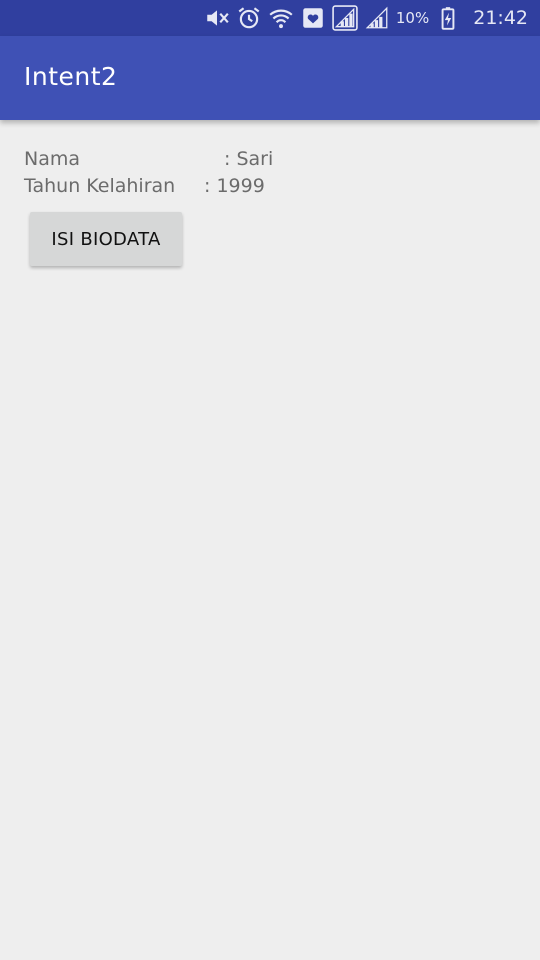 The height and width of the screenshot is (960, 540). I want to click on battery-percent: 10%, so click(412, 18).